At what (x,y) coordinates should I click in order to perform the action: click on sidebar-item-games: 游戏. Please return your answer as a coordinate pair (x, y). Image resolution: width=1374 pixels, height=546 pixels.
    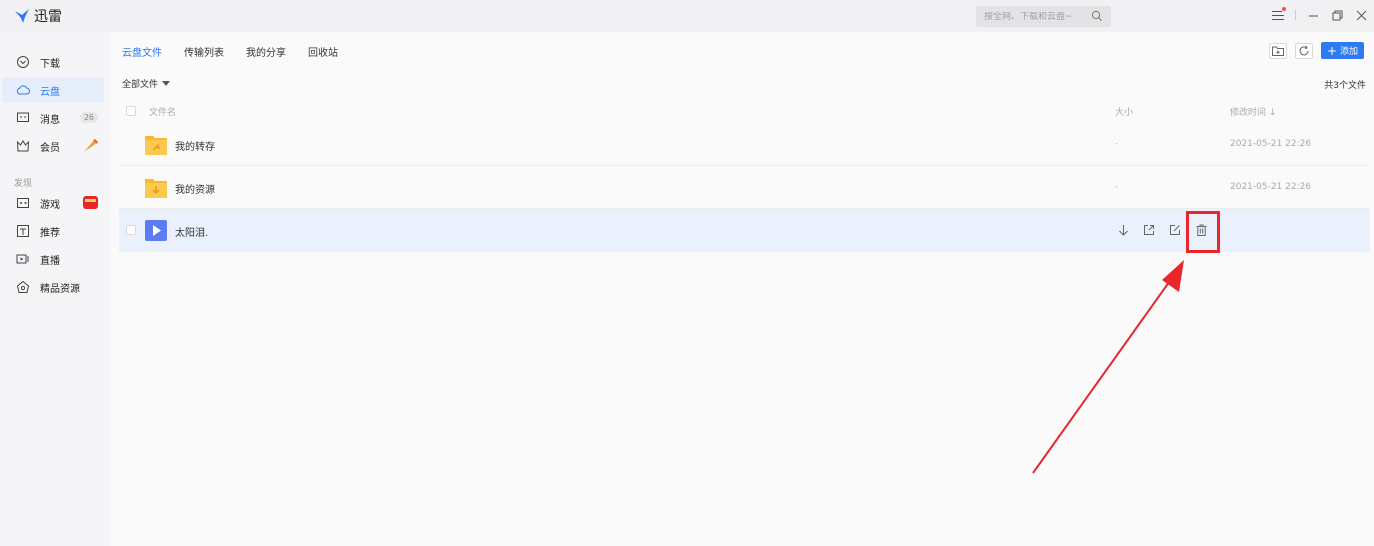
    Looking at the image, I should click on (53, 203).